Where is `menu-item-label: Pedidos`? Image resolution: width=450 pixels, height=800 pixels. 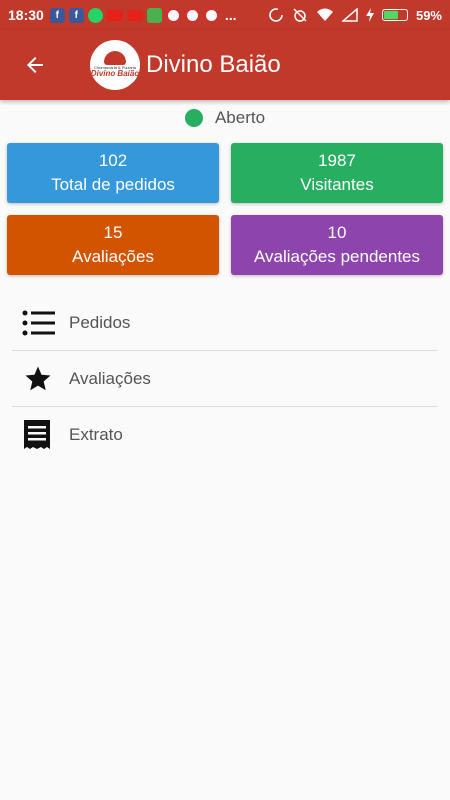
menu-item-label: Pedidos is located at coordinates (100, 322).